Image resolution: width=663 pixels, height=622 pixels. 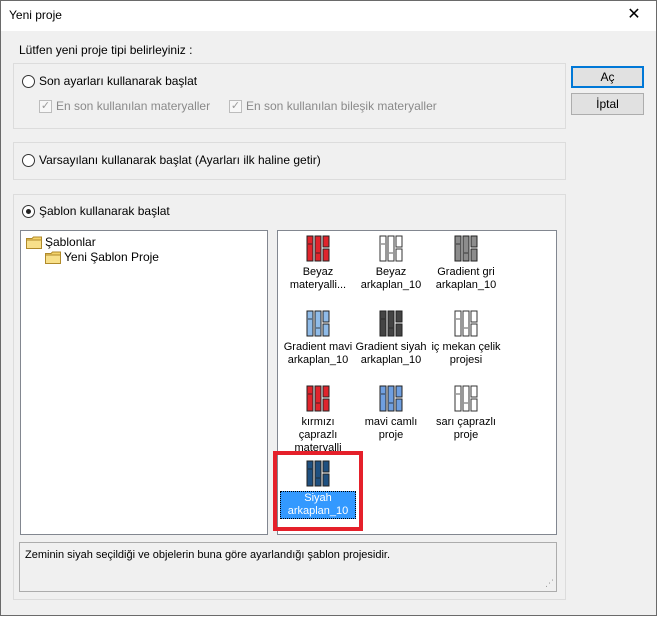 I want to click on radio-template-label: Şablon kullanarak başlat, so click(x=104, y=211).